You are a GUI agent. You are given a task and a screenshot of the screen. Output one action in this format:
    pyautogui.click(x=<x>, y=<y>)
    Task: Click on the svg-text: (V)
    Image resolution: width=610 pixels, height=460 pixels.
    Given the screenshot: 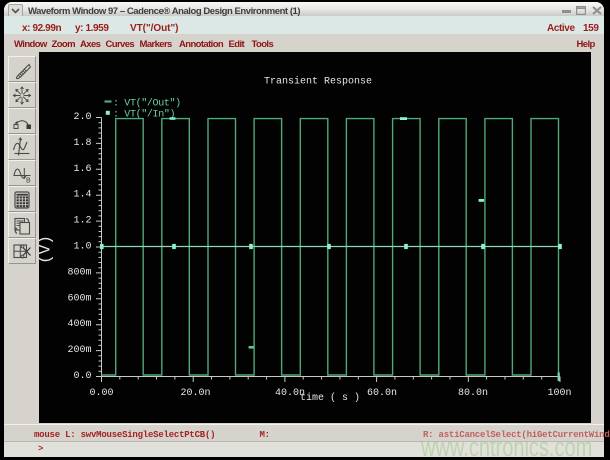 What is the action you would take?
    pyautogui.click(x=47, y=249)
    